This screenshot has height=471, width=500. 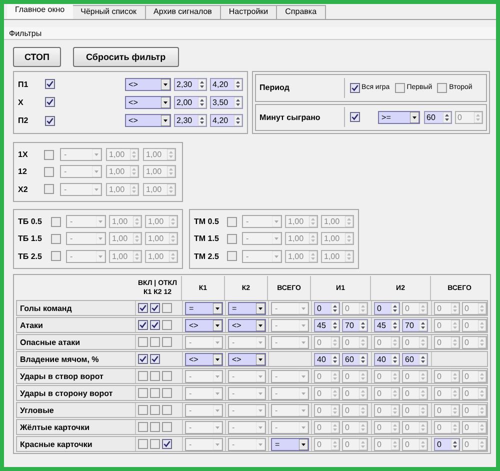 I want to click on number-spinner: 40, so click(x=327, y=359).